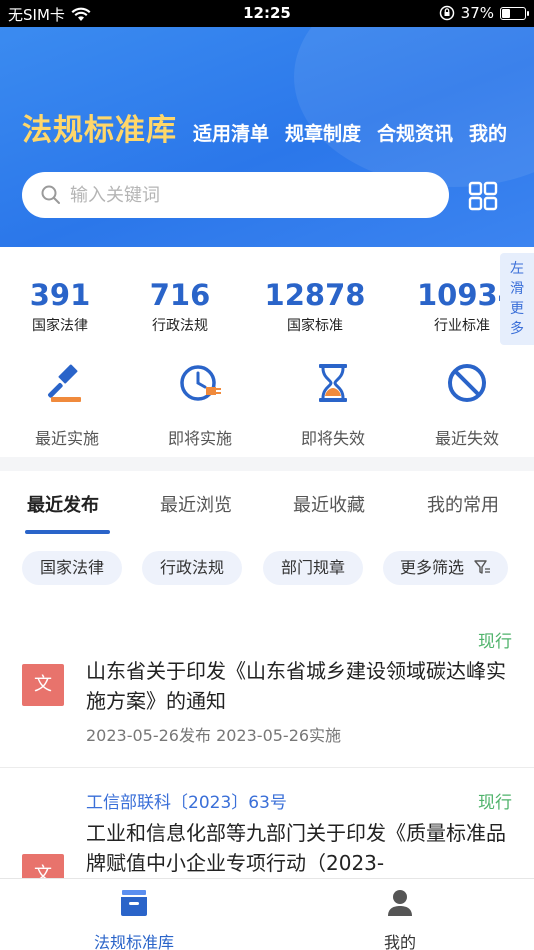  I want to click on chip-department-rules: 部门规章, so click(313, 568).